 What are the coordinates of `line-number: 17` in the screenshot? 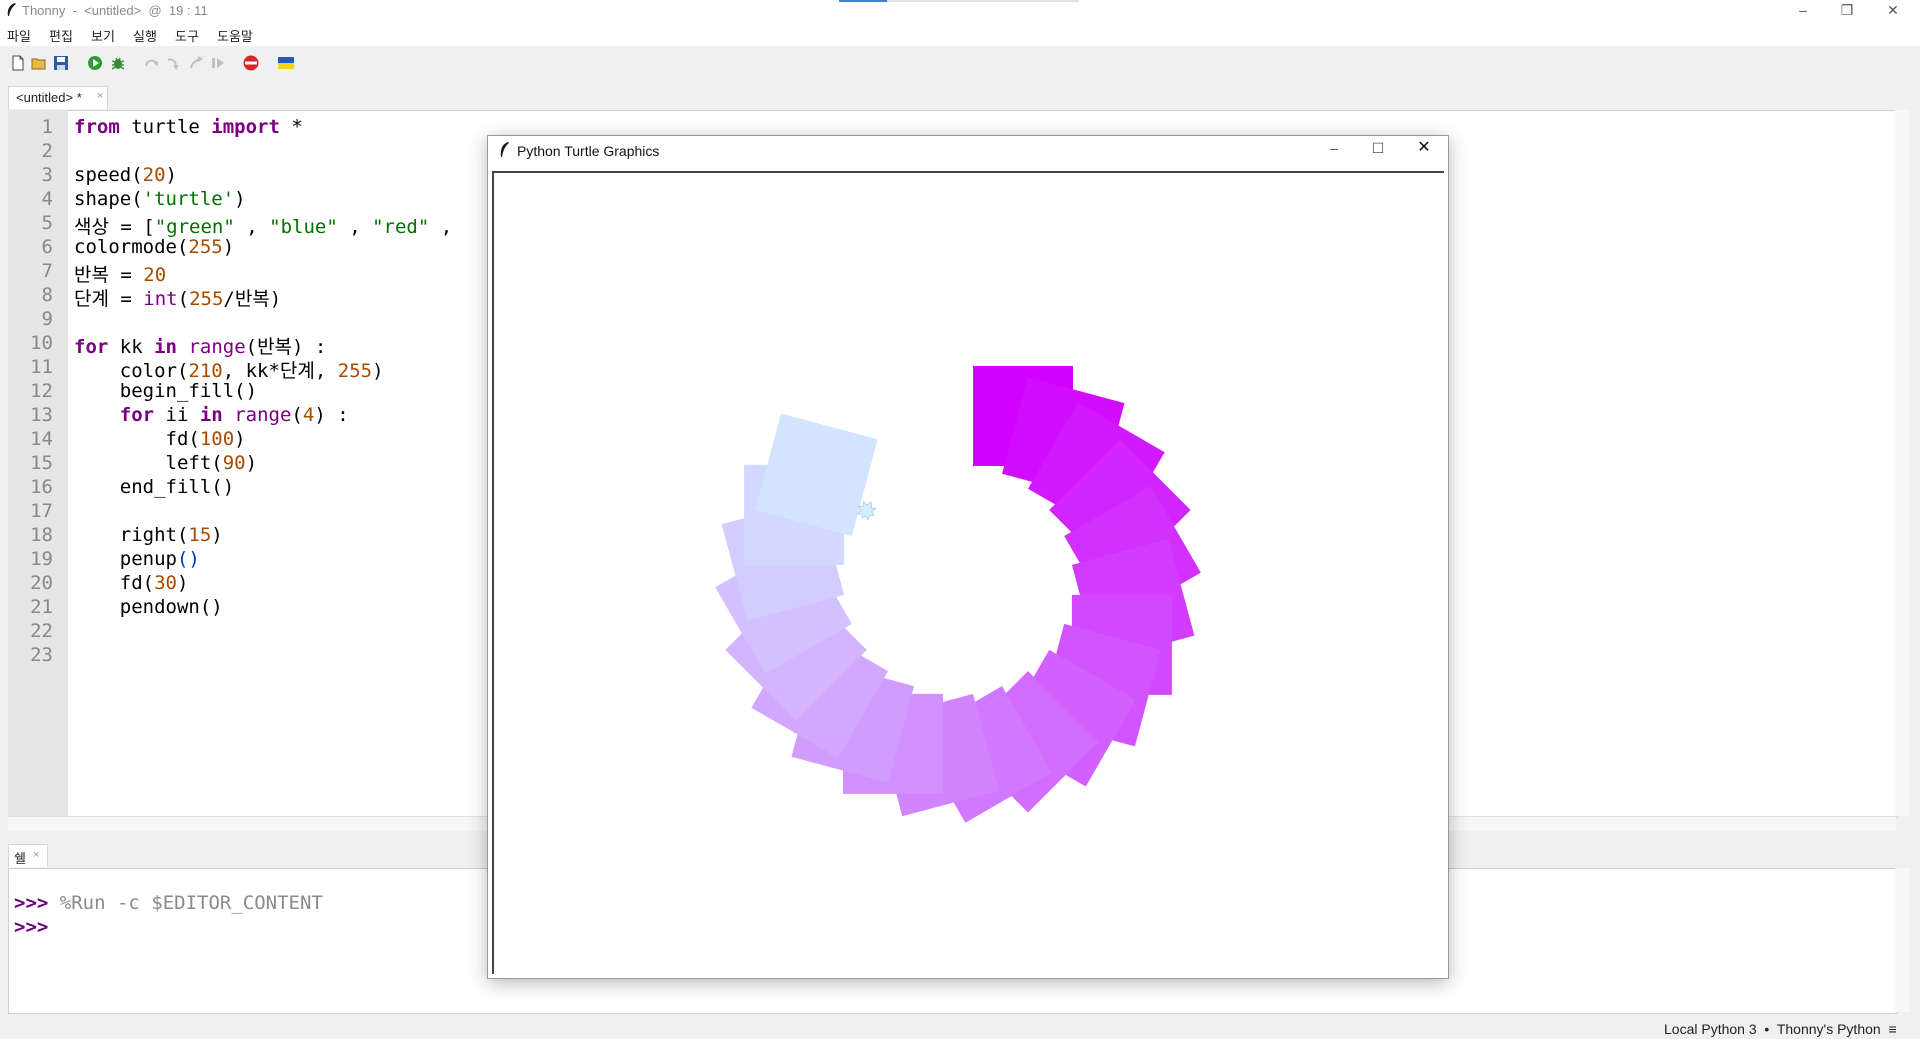 It's located at (41, 511).